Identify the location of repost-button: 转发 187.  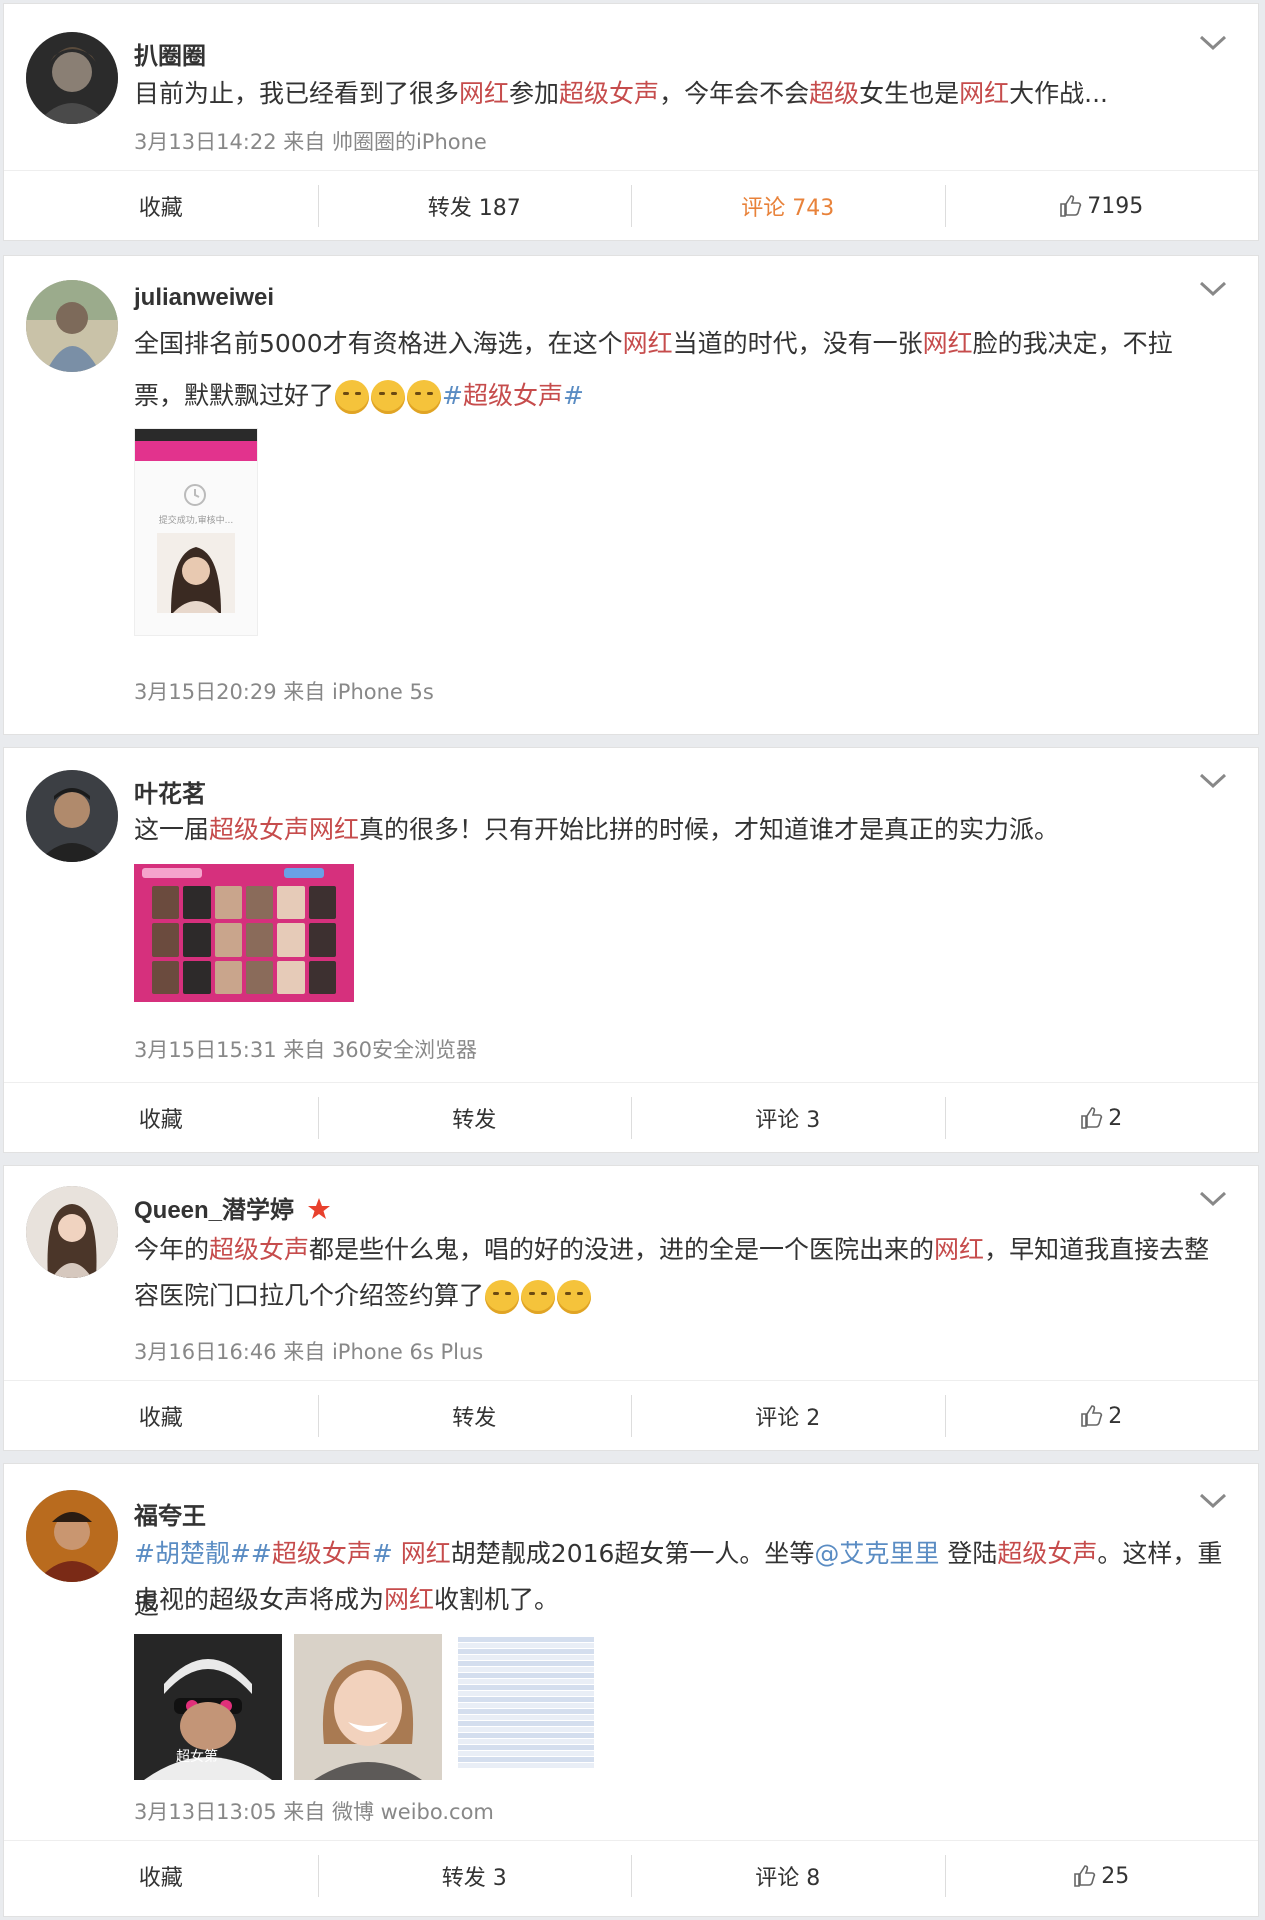
(474, 206).